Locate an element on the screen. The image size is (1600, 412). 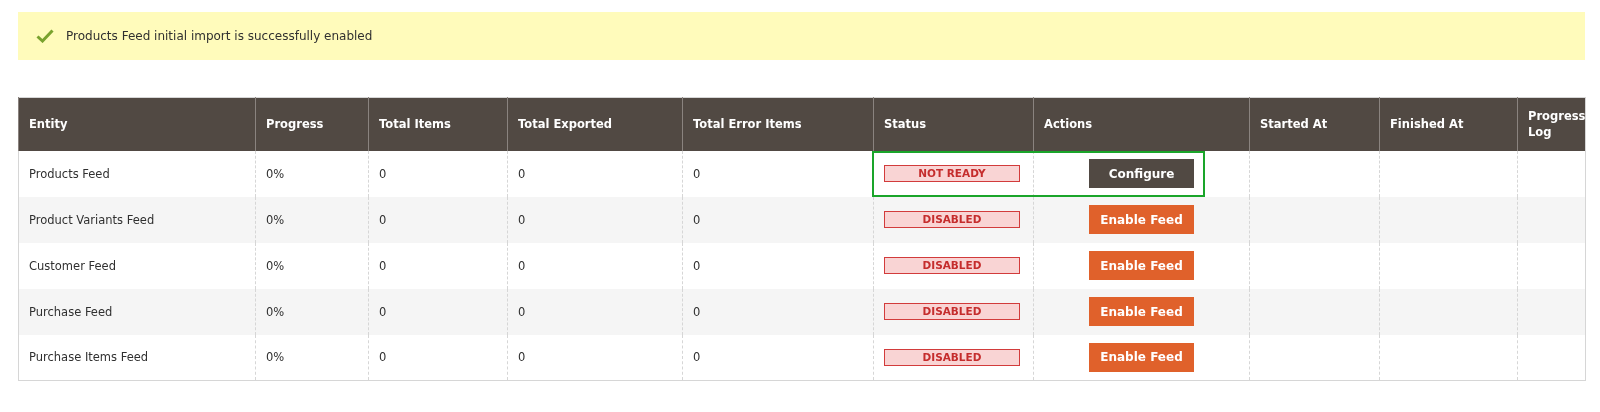
column-header: Entity is located at coordinates (137, 124).